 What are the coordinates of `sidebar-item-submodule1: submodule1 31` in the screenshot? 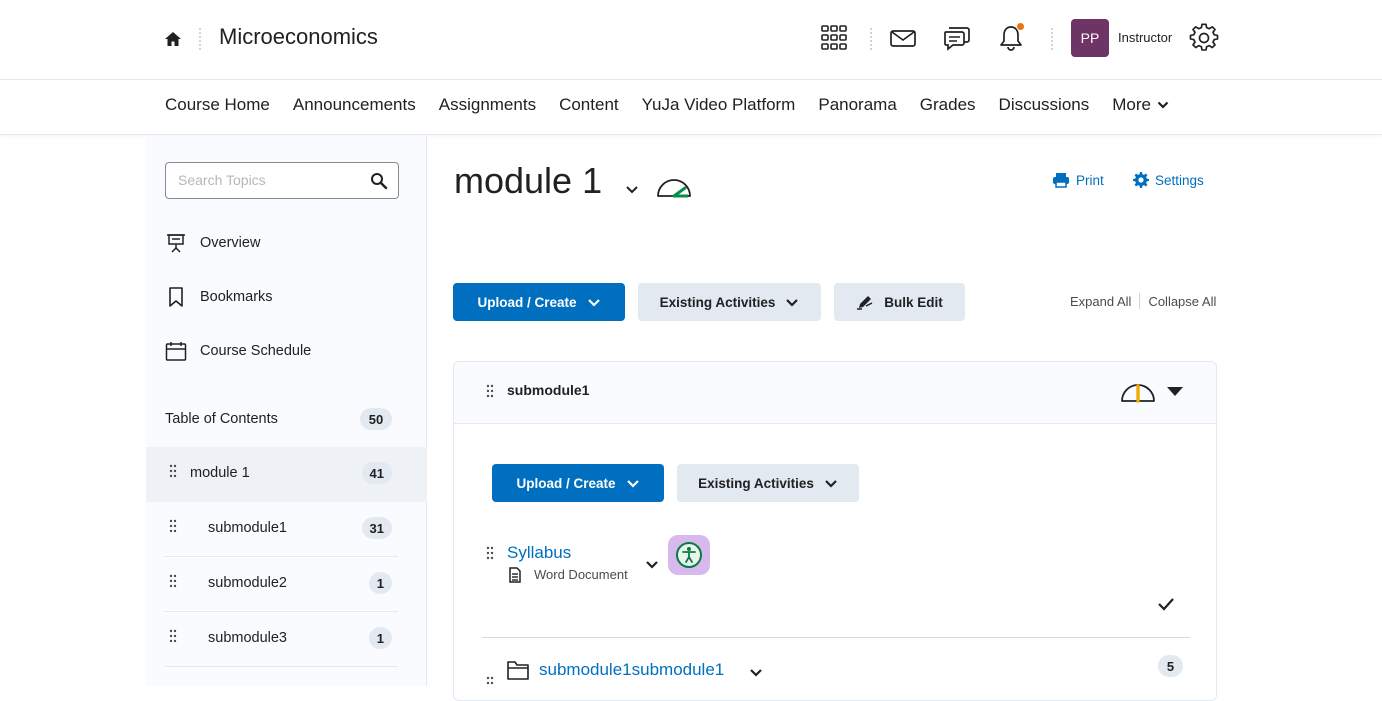 It's located at (281, 529).